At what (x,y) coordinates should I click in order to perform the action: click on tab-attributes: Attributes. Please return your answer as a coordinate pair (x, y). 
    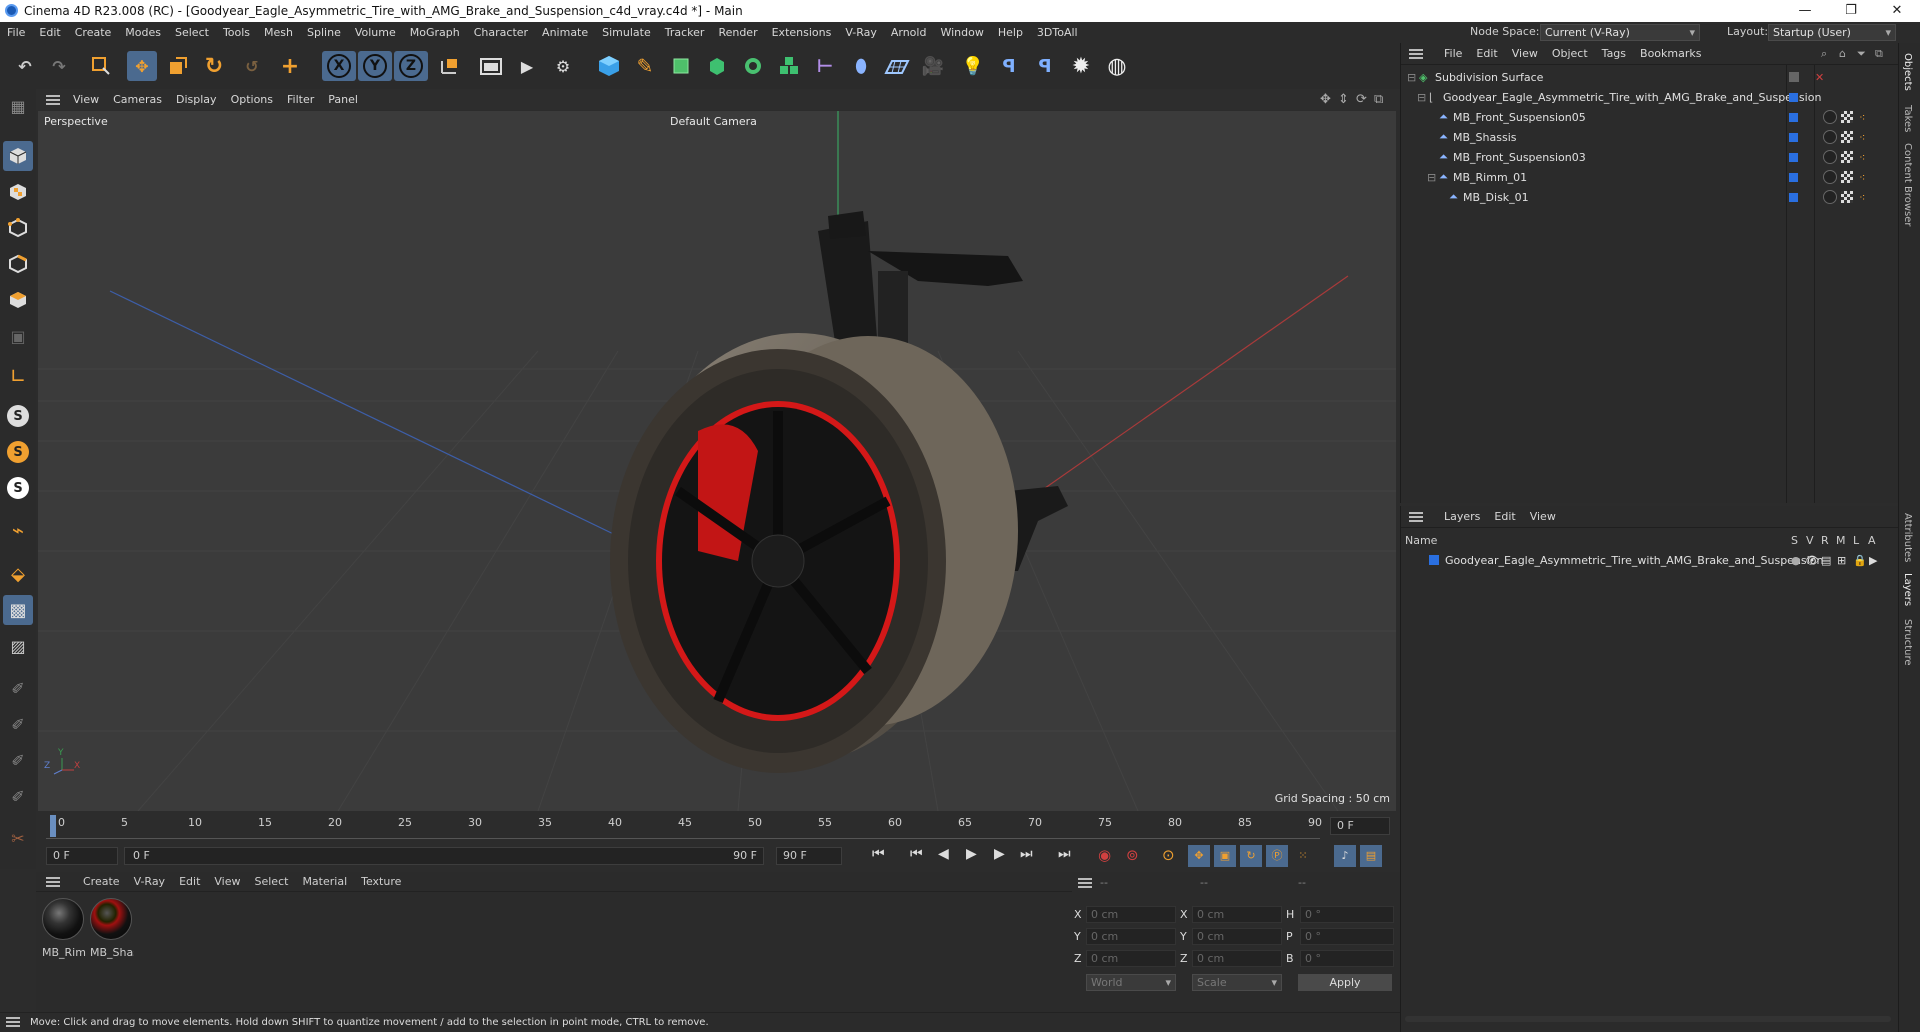
    Looking at the image, I should click on (1907, 537).